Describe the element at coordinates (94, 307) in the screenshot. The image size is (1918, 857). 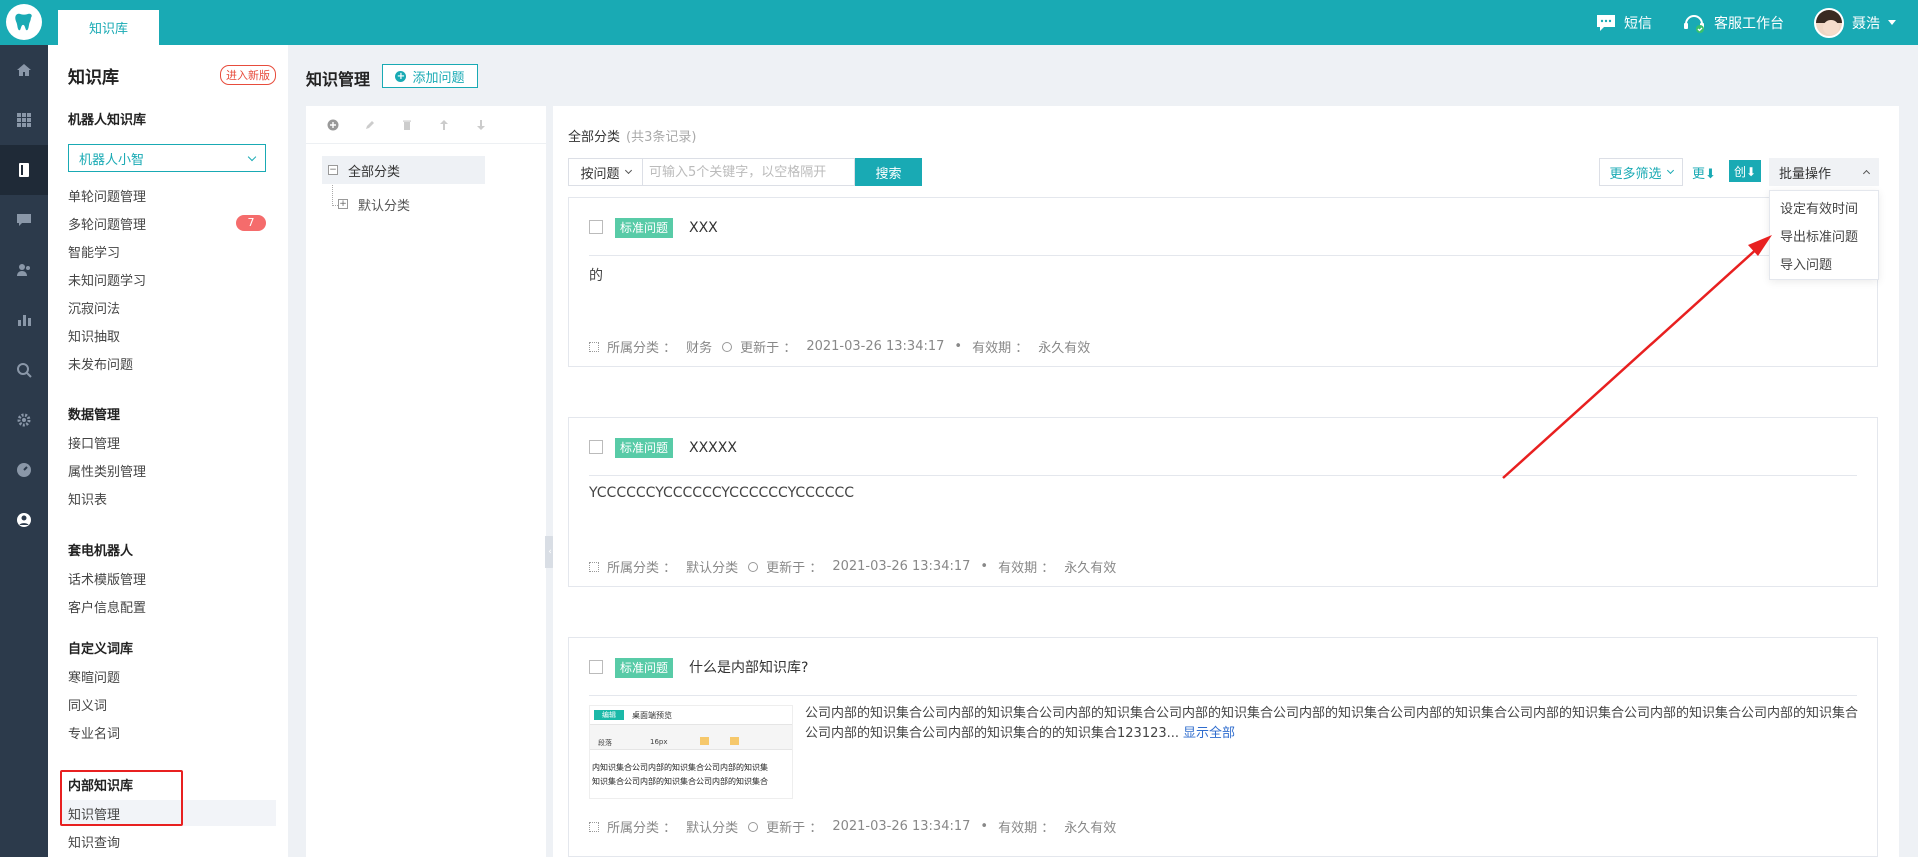
I see `sidebar-item-silent-questions: 沉寂问法` at that location.